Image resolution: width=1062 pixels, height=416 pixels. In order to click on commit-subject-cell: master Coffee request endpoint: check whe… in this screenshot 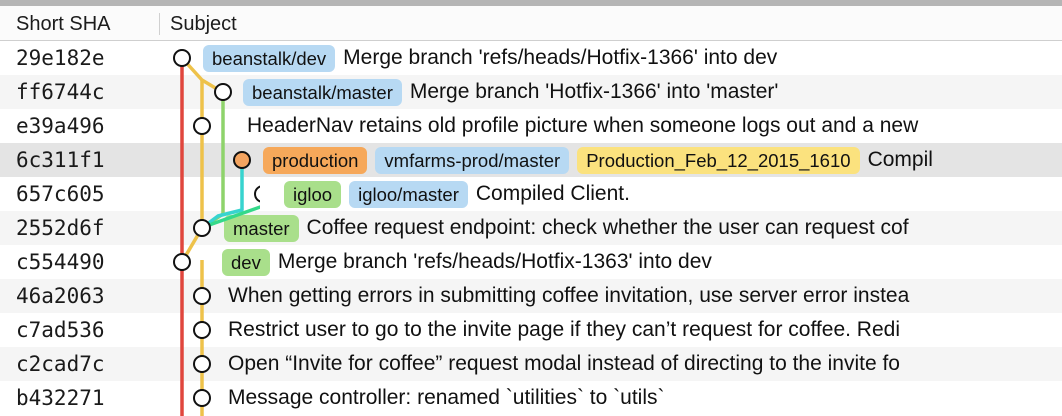, I will do `click(566, 228)`.